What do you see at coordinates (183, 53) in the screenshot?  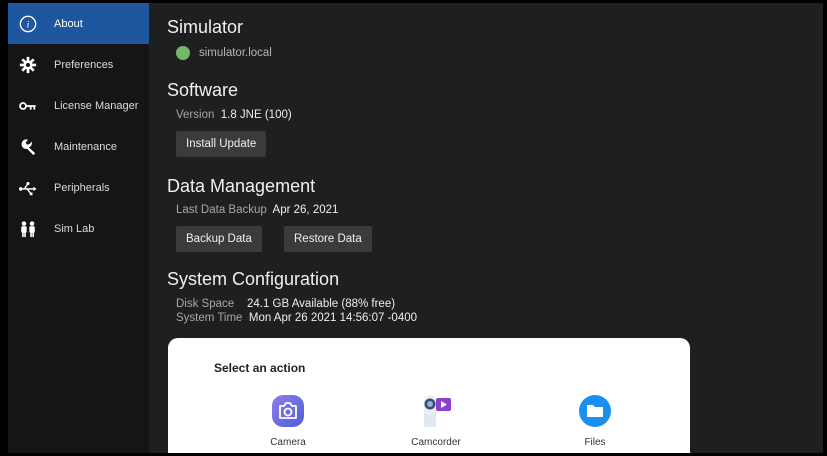 I see `status-dot` at bounding box center [183, 53].